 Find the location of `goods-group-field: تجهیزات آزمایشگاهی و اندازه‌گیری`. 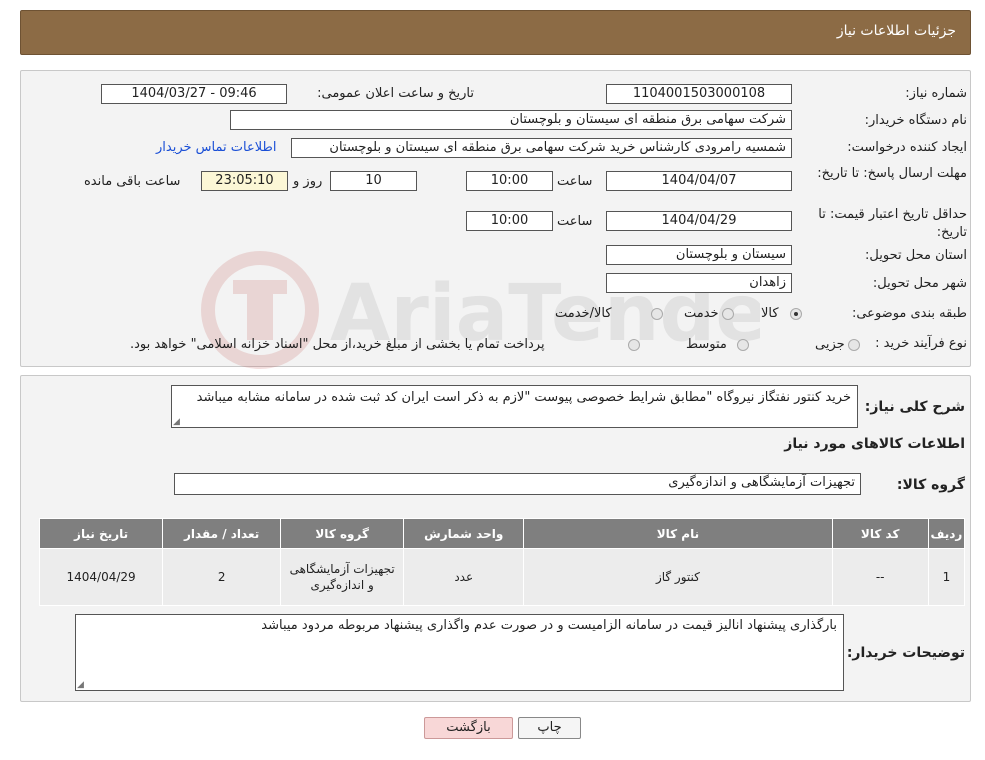

goods-group-field: تجهیزات آزمایشگاهی و اندازه‌گیری is located at coordinates (517, 484).